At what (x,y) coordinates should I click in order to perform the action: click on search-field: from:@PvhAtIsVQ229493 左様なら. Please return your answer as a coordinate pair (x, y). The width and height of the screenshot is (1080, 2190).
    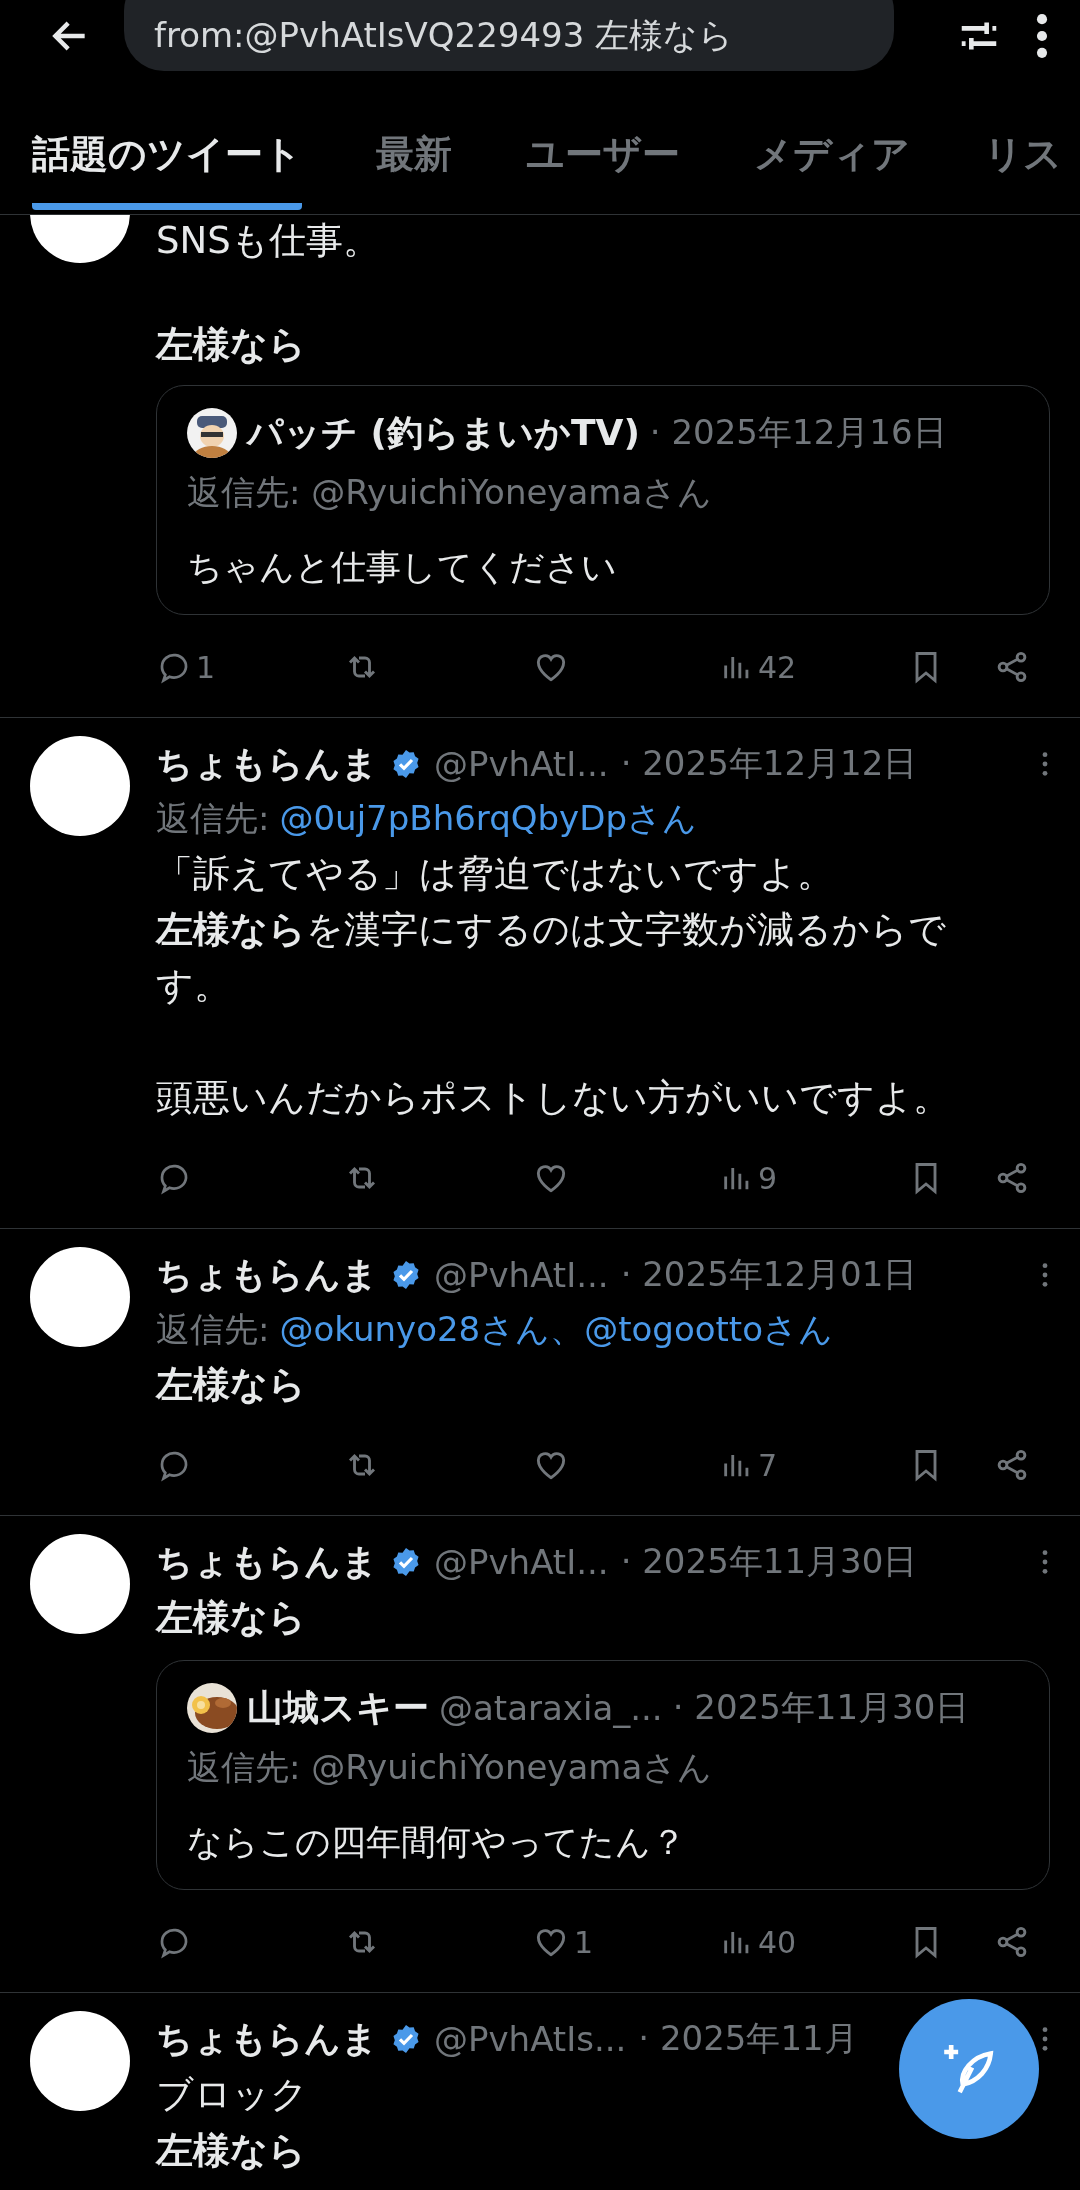
    Looking at the image, I should click on (509, 35).